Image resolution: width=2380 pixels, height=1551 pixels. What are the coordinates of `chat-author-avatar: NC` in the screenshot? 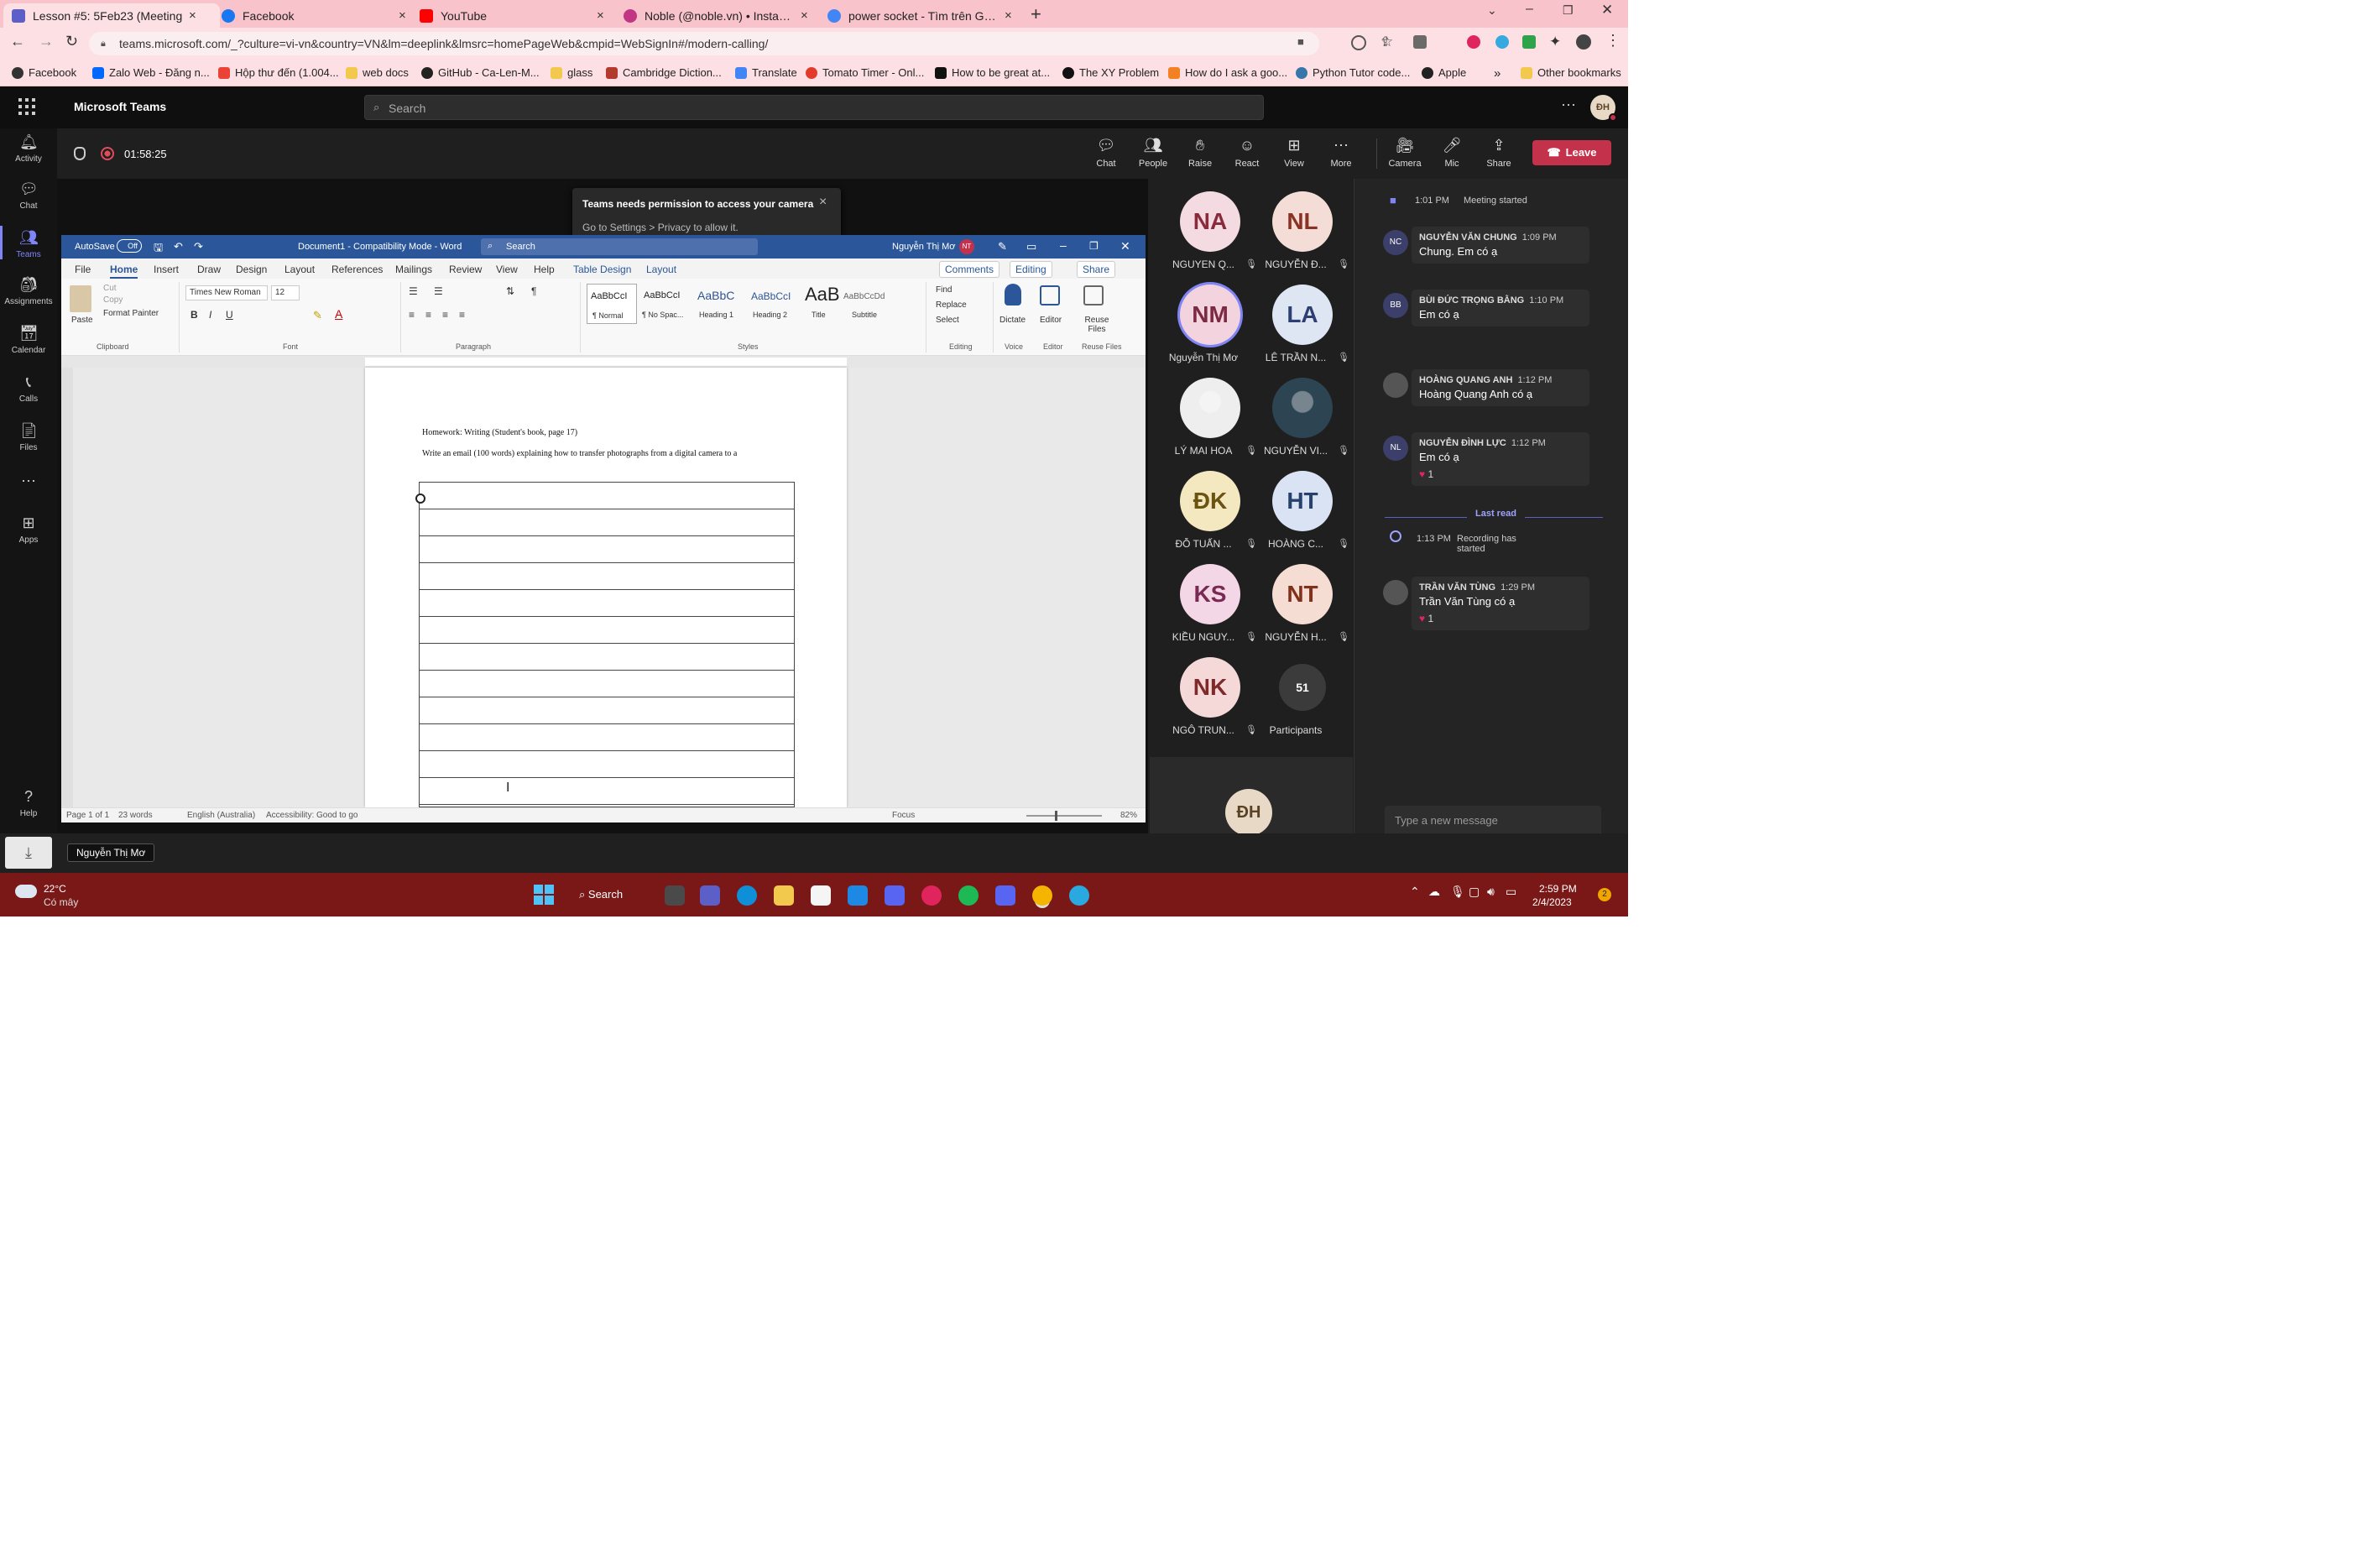 It's located at (1395, 242).